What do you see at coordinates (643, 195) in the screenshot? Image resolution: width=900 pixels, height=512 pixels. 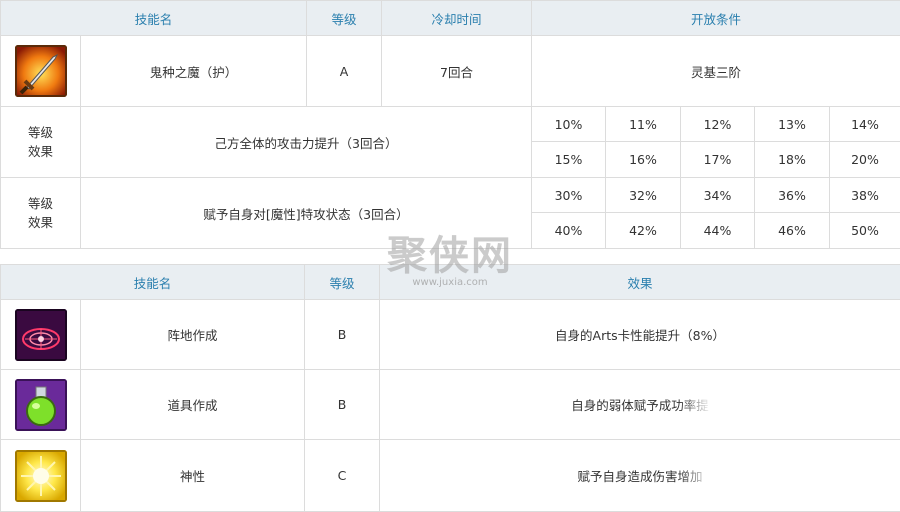 I see `level-value: 32%` at bounding box center [643, 195].